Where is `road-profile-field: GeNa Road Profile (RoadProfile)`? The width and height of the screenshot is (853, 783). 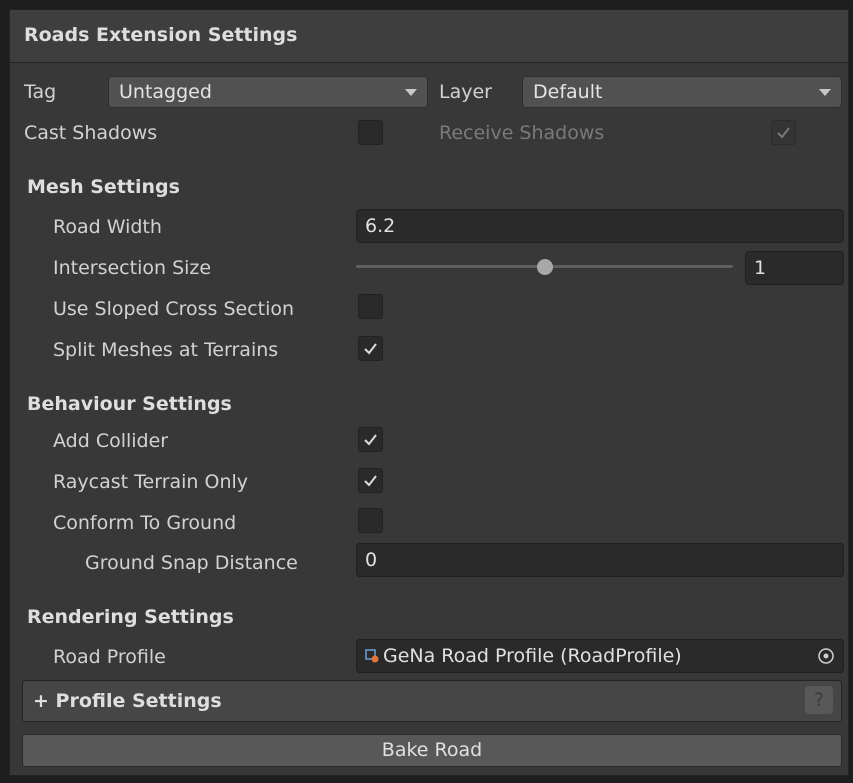 road-profile-field: GeNa Road Profile (RoadProfile) is located at coordinates (600, 656).